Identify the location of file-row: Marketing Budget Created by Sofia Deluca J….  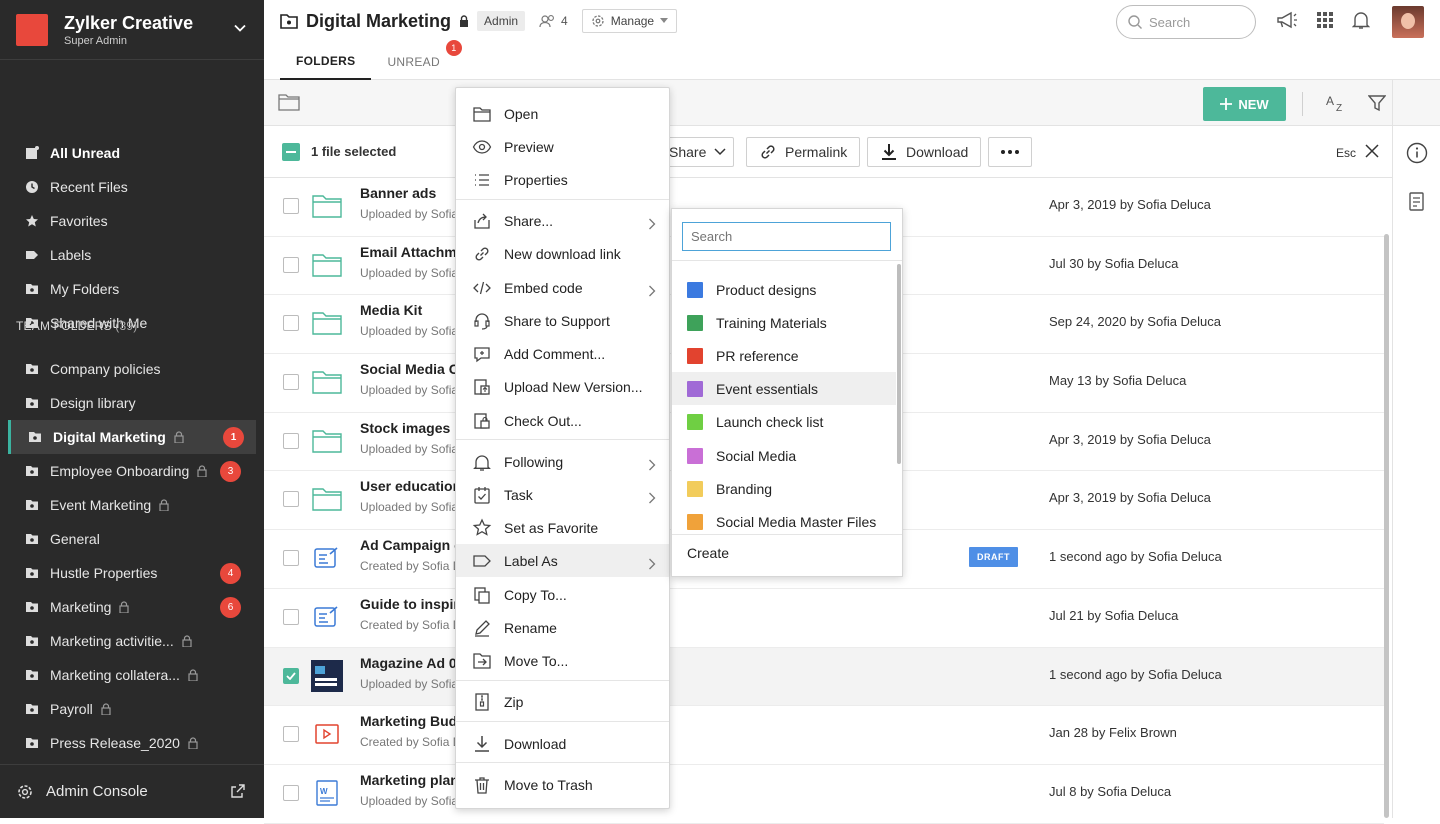
(824, 735).